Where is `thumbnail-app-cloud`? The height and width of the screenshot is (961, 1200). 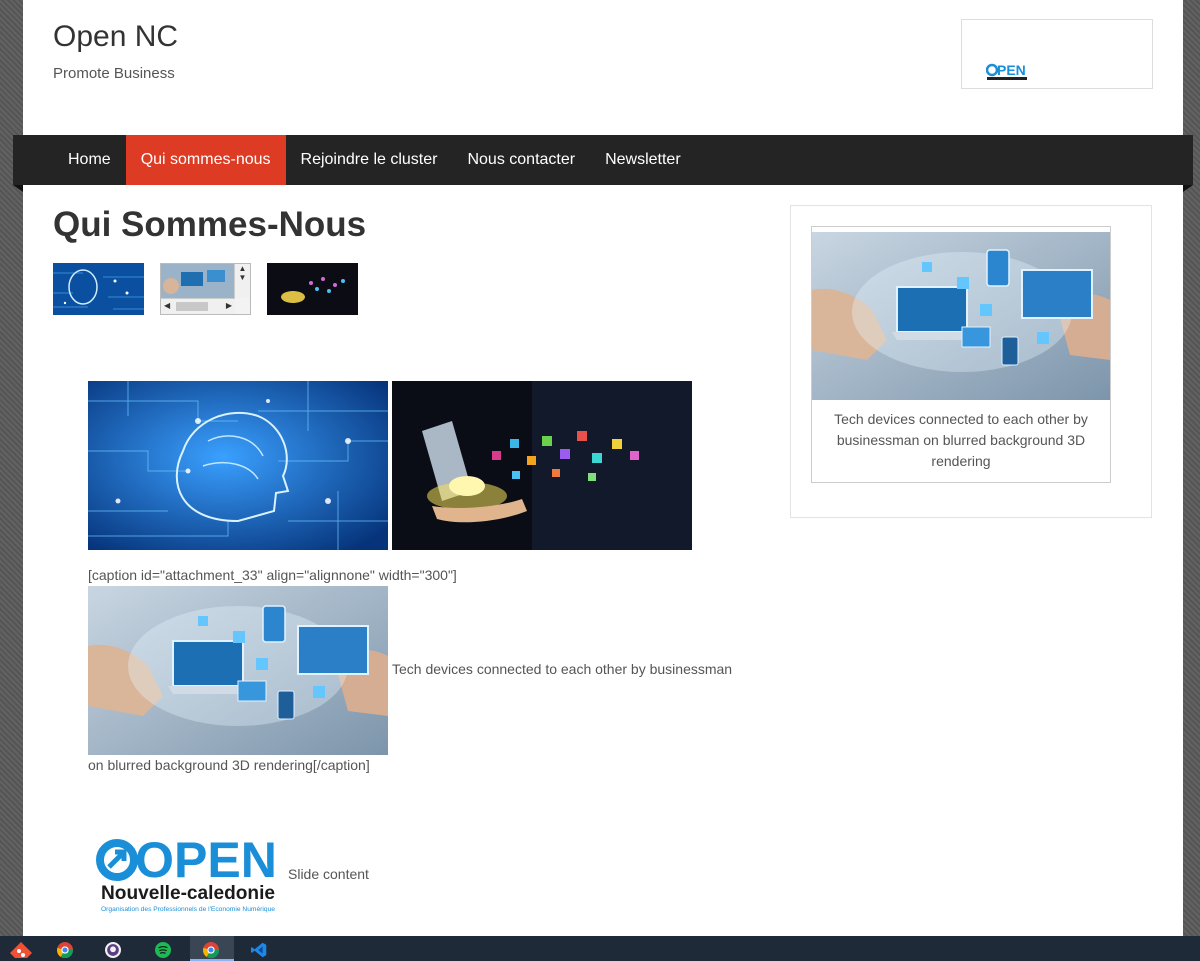 thumbnail-app-cloud is located at coordinates (312, 289).